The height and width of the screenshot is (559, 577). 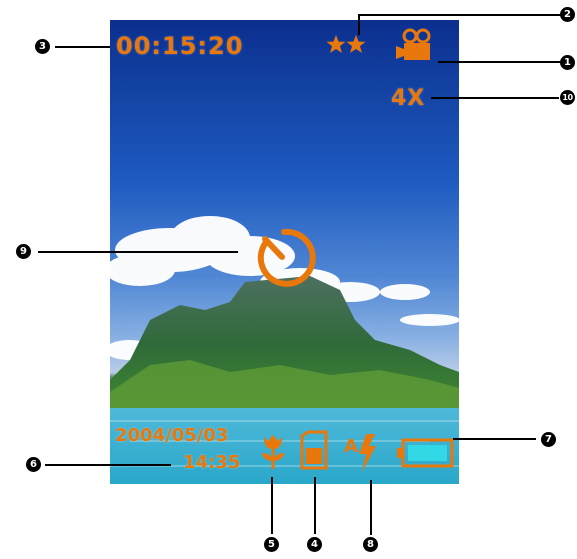 I want to click on zoom-level: 4X, so click(x=408, y=98).